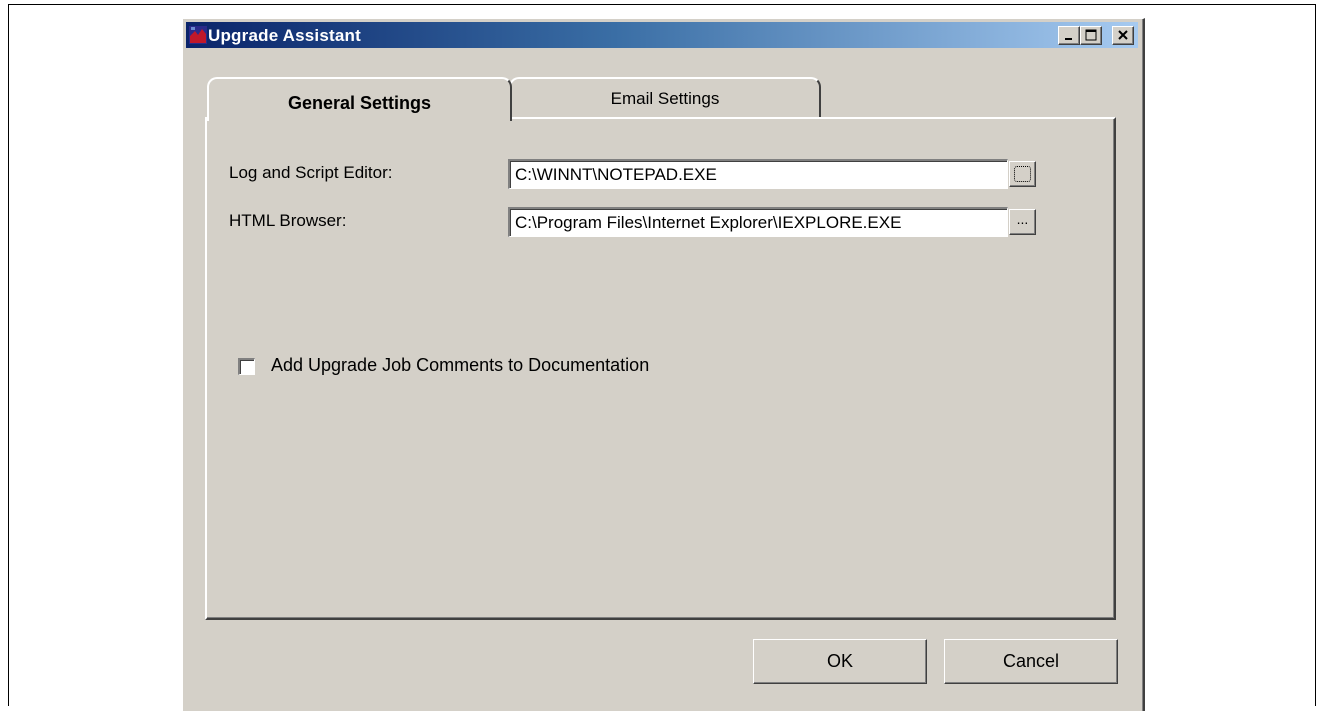  What do you see at coordinates (359, 103) in the screenshot?
I see `tab-general-settings-label: General Settings` at bounding box center [359, 103].